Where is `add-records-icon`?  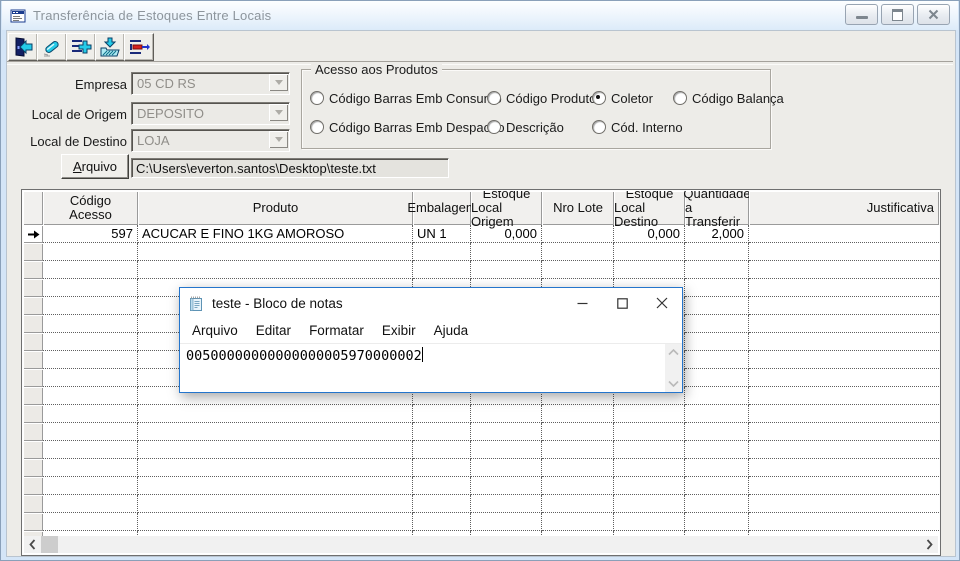 add-records-icon is located at coordinates (82, 47).